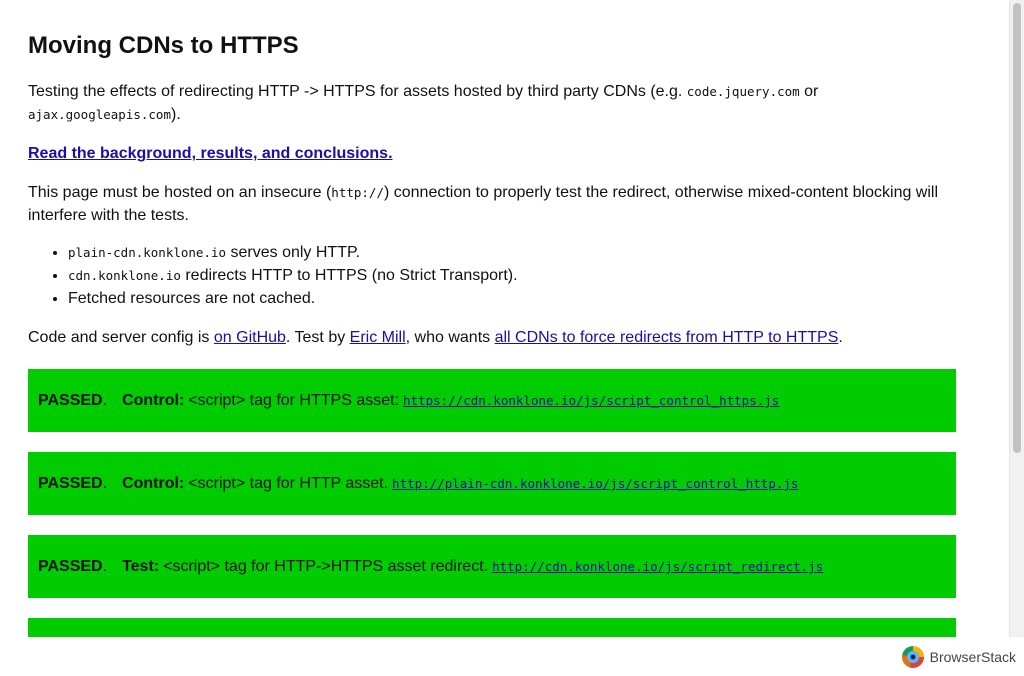 The height and width of the screenshot is (676, 1024). What do you see at coordinates (293, 252) in the screenshot?
I see `bullet-text: serves only HTTP.` at bounding box center [293, 252].